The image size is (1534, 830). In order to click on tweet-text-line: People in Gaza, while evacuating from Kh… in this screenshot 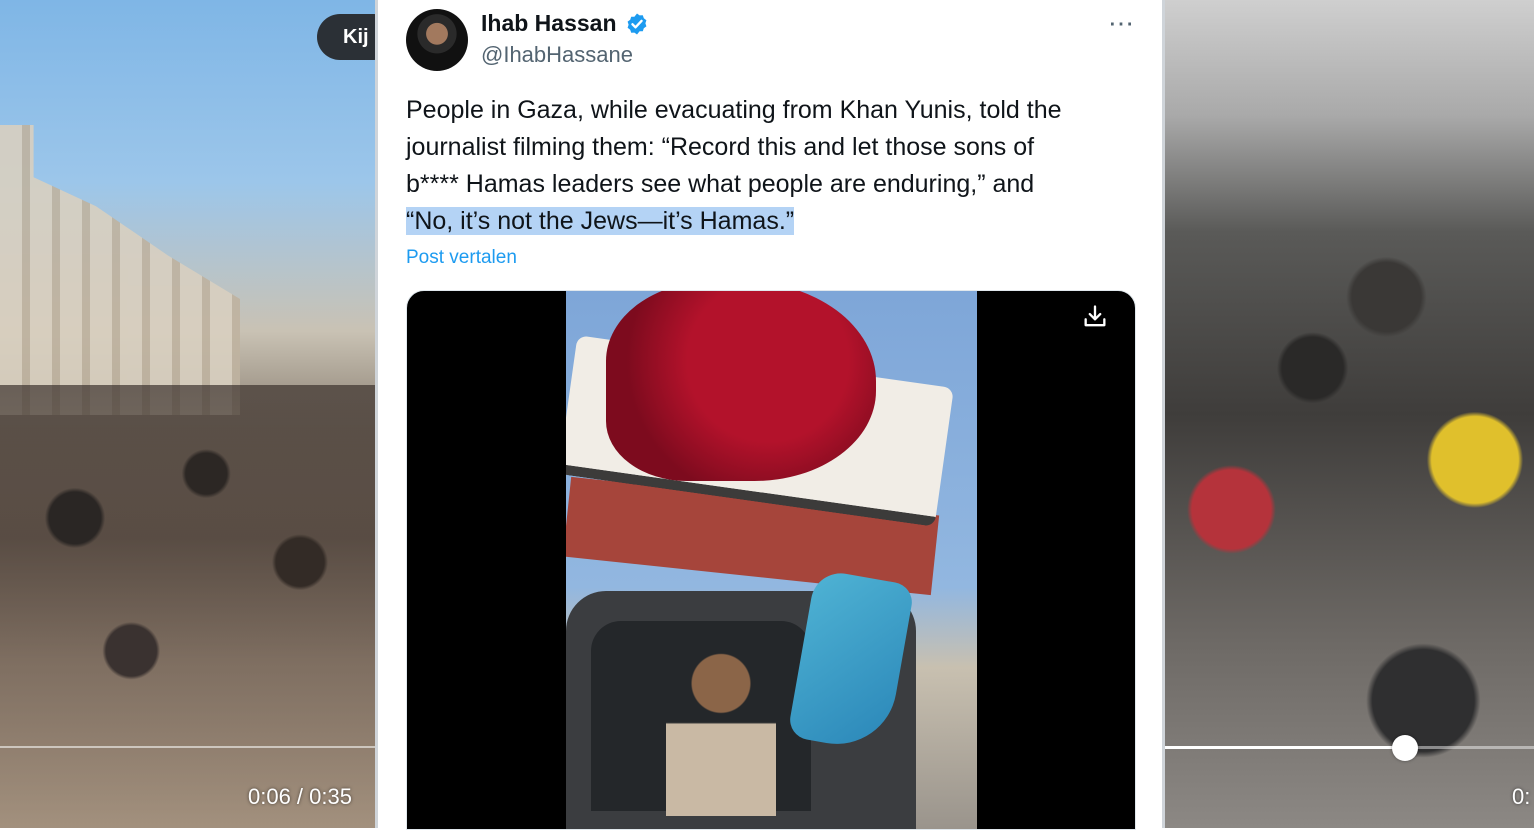, I will do `click(734, 110)`.